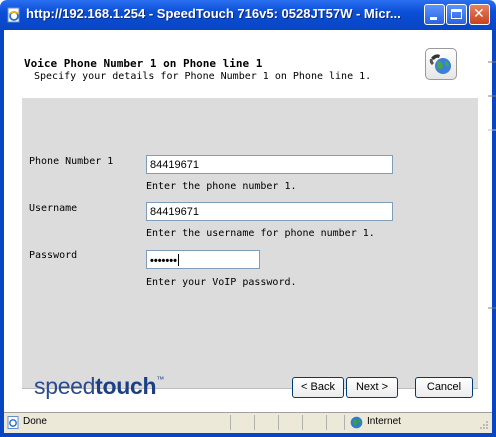 Image resolution: width=496 pixels, height=437 pixels. I want to click on maximize-icon, so click(456, 14).